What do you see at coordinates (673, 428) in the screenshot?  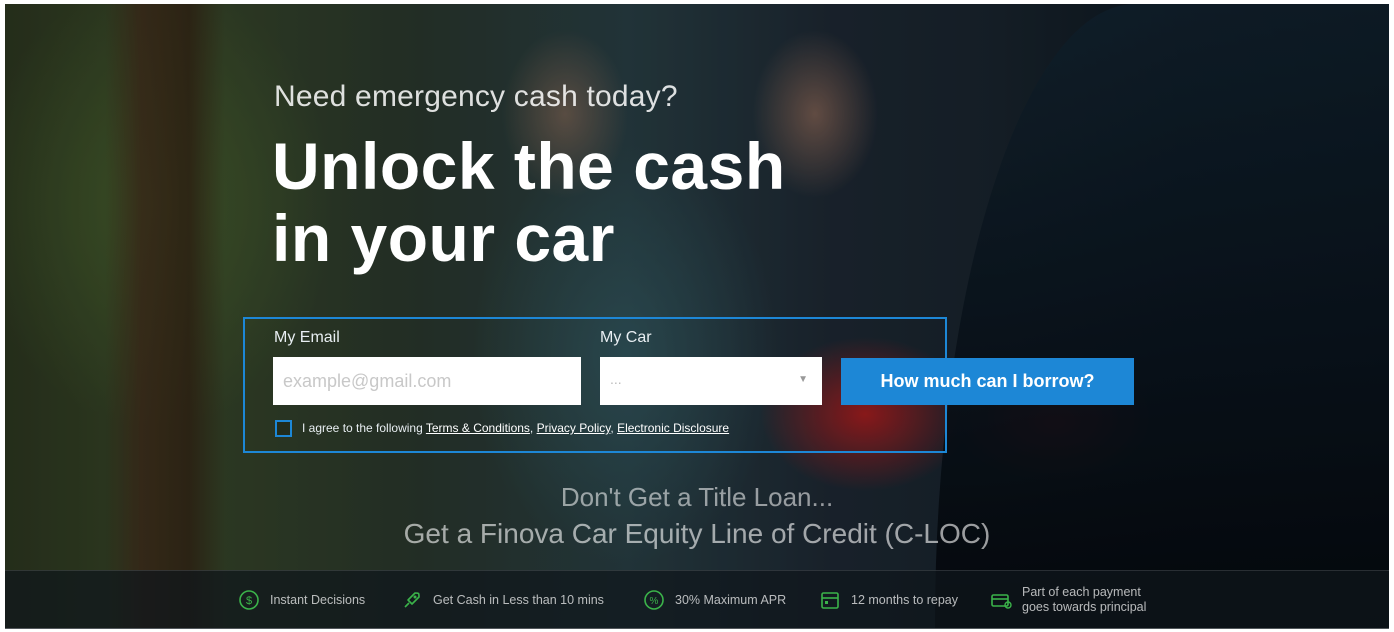 I see `disclosure-link: Electronic Disclosure` at bounding box center [673, 428].